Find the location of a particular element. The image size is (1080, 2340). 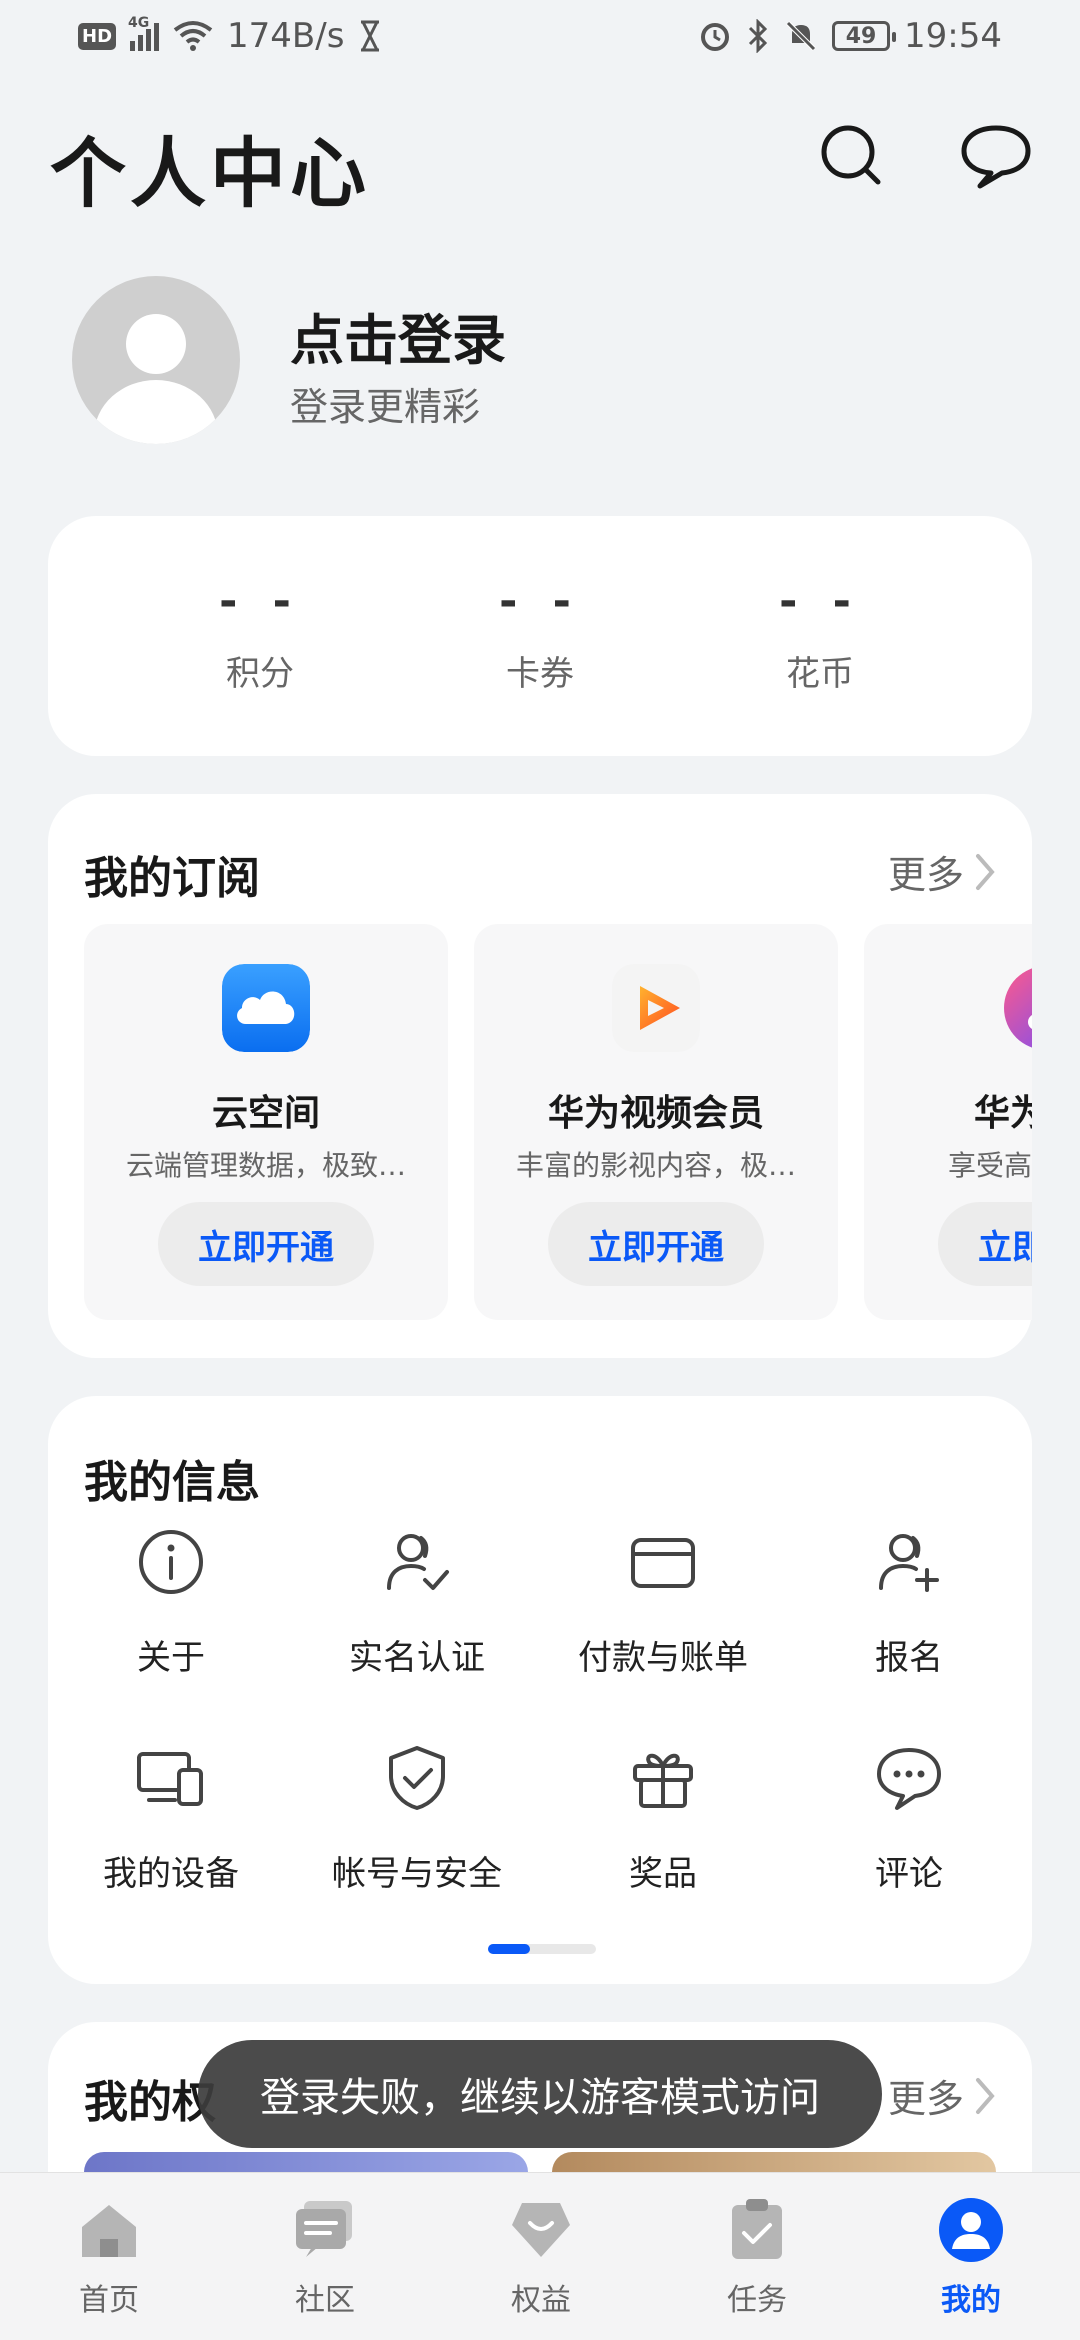

add-user-icon is located at coordinates (909, 1563).